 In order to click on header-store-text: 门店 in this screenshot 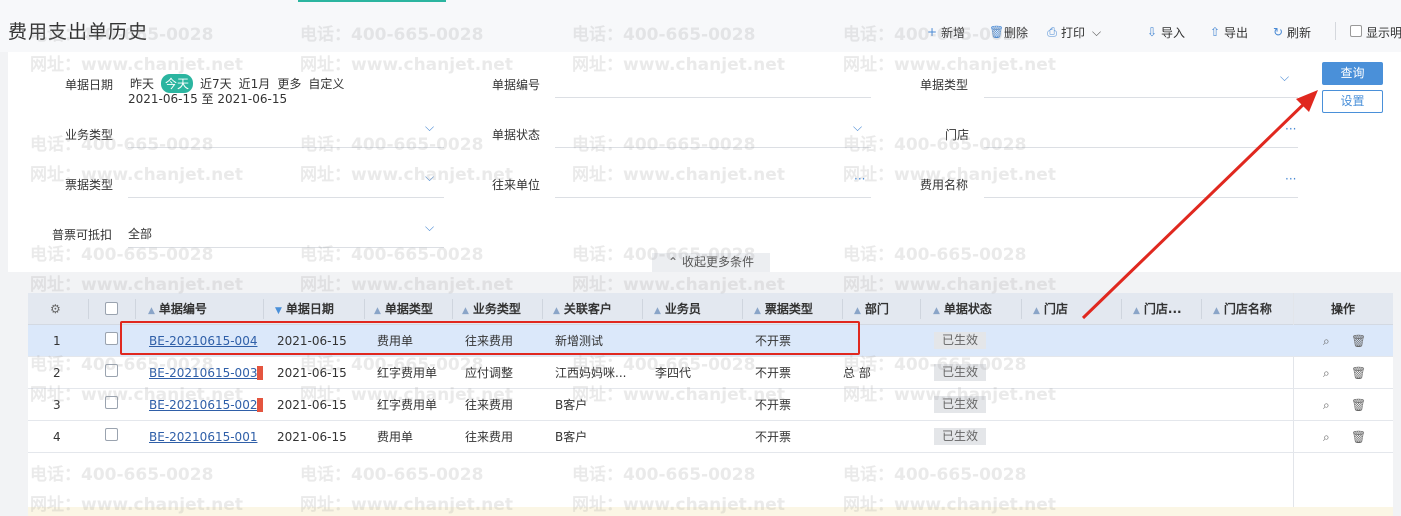, I will do `click(1055, 309)`.